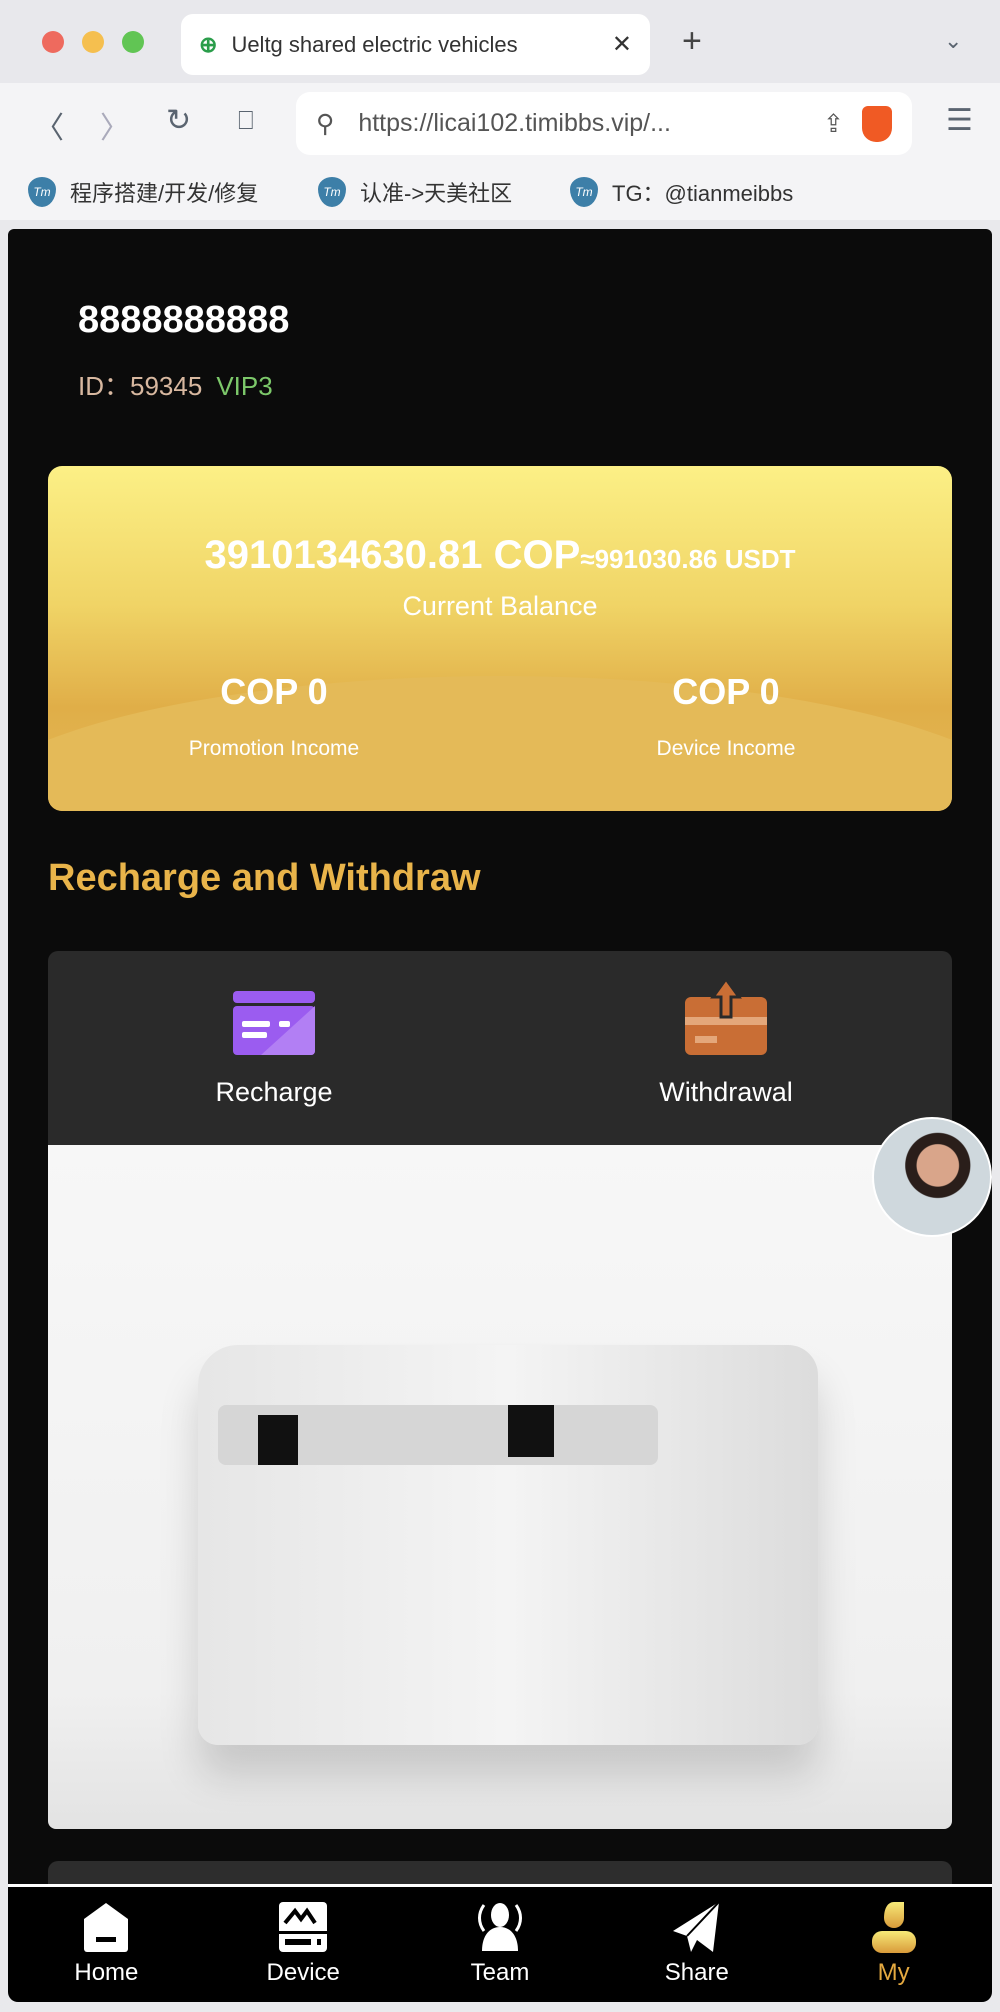  I want to click on bookmark-item: Tm 程序搭建/开发/修复, so click(143, 192).